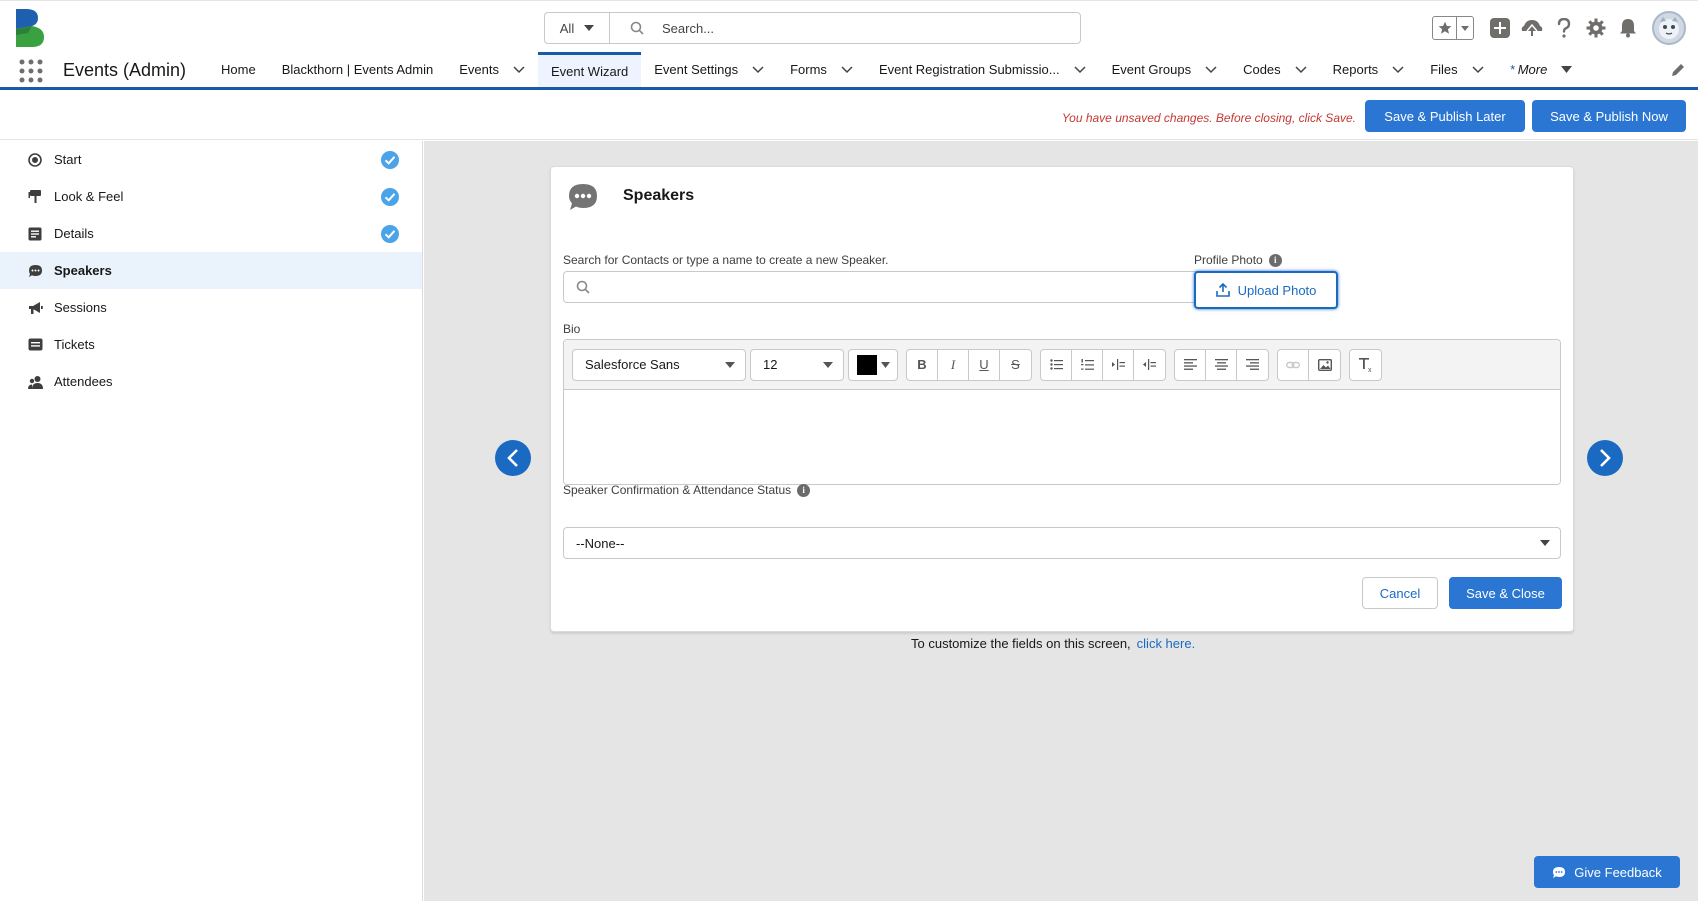 The height and width of the screenshot is (901, 1698). I want to click on previous-step-button, so click(513, 458).